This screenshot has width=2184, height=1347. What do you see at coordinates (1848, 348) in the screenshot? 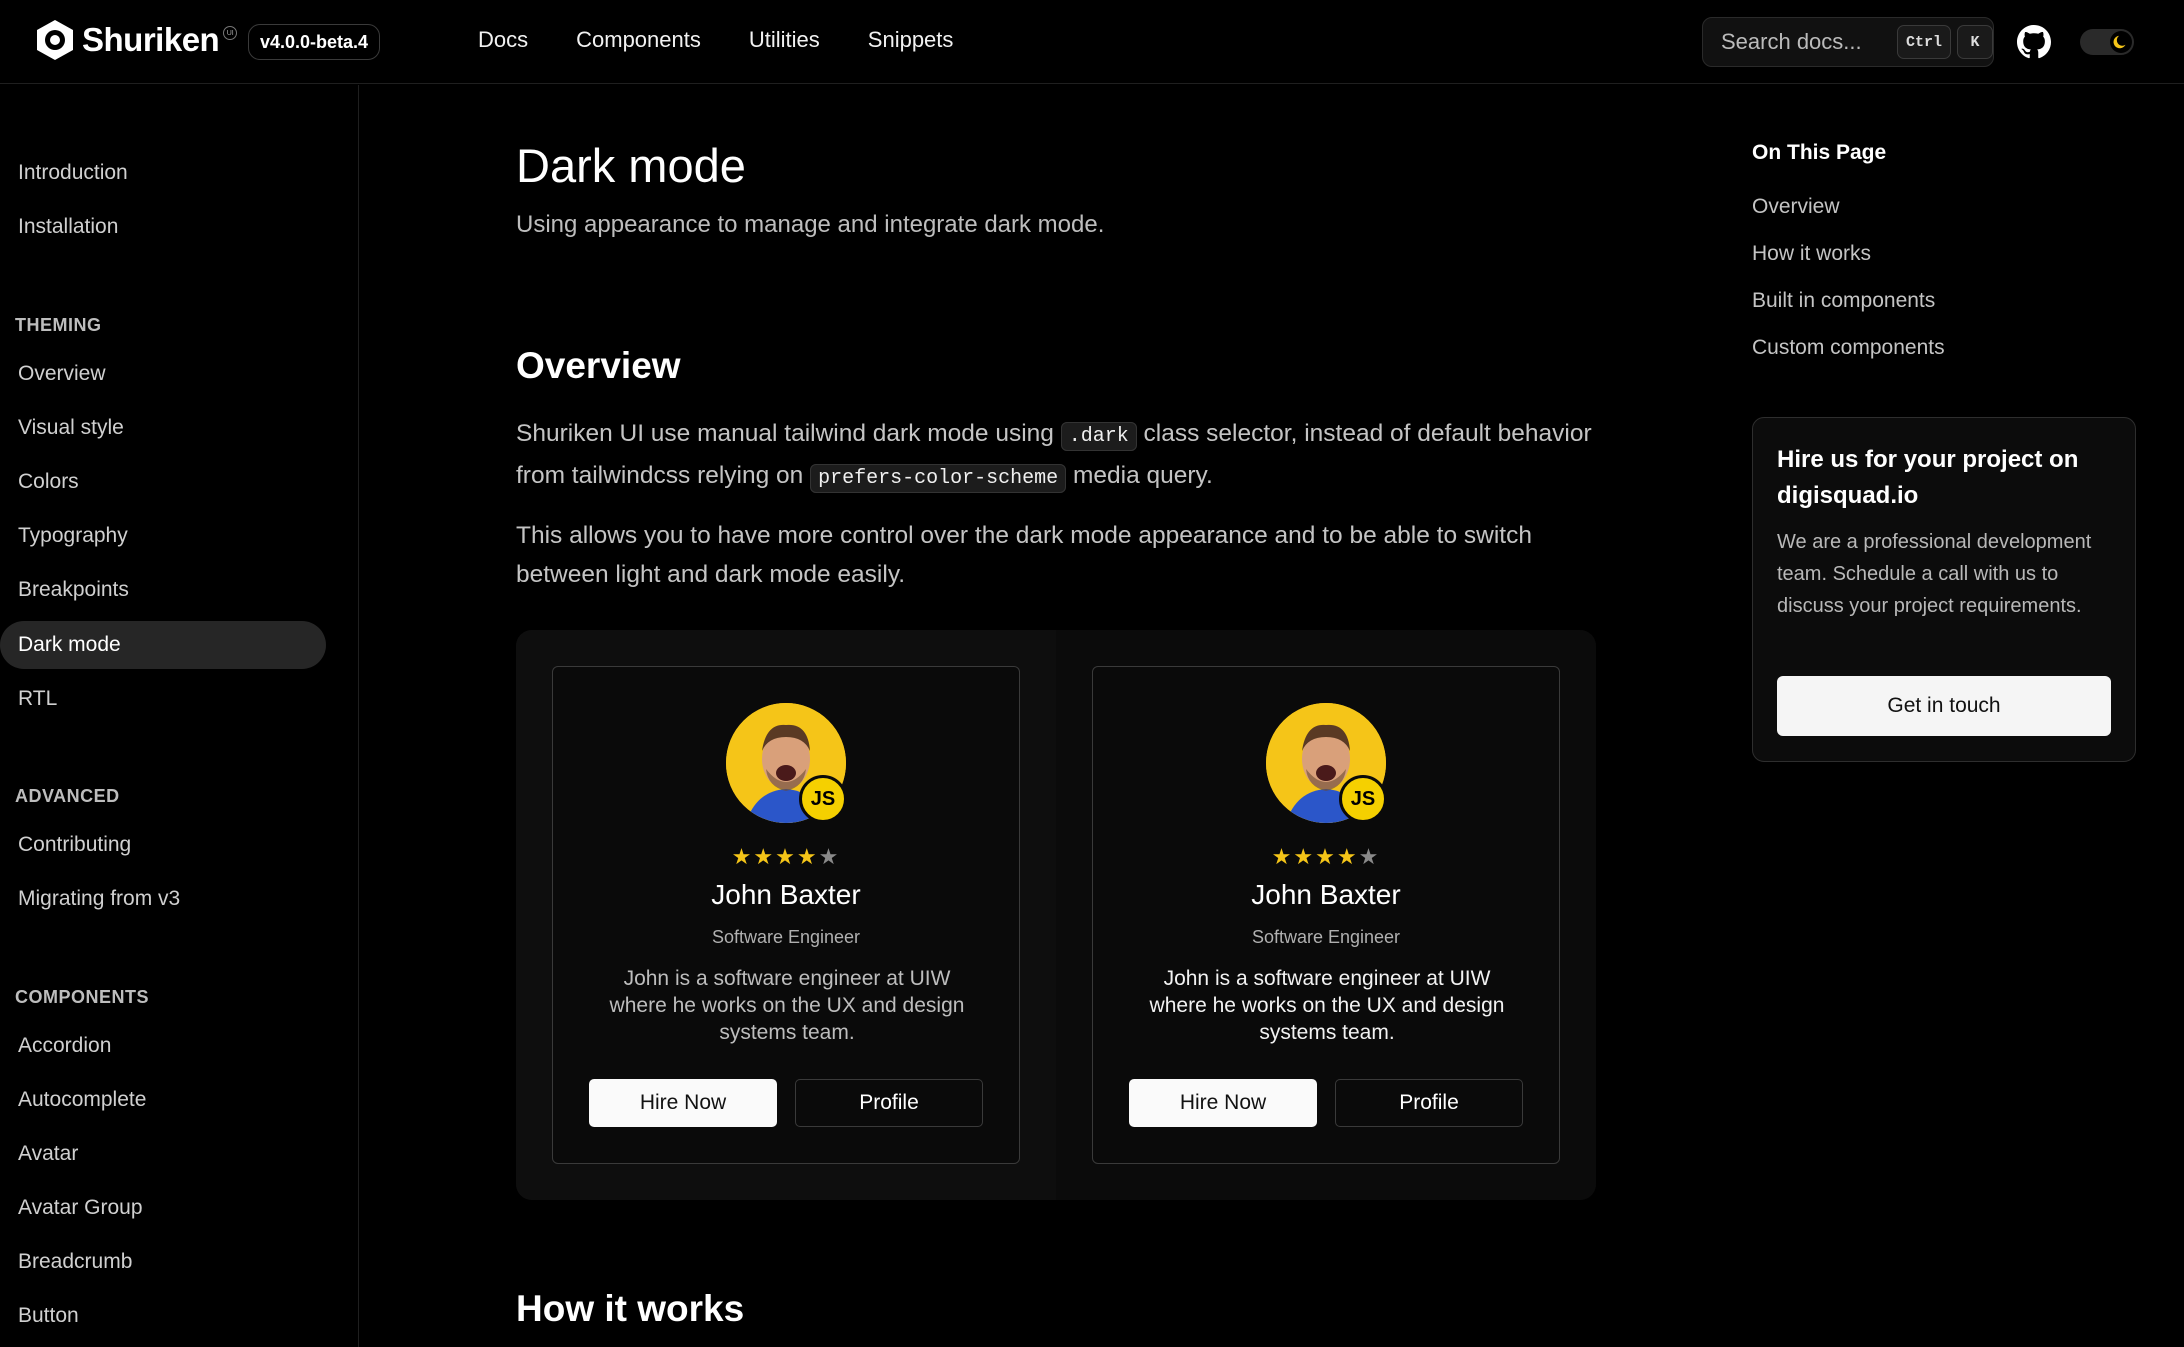
I see `toc-item-custom-components: Custom components` at bounding box center [1848, 348].